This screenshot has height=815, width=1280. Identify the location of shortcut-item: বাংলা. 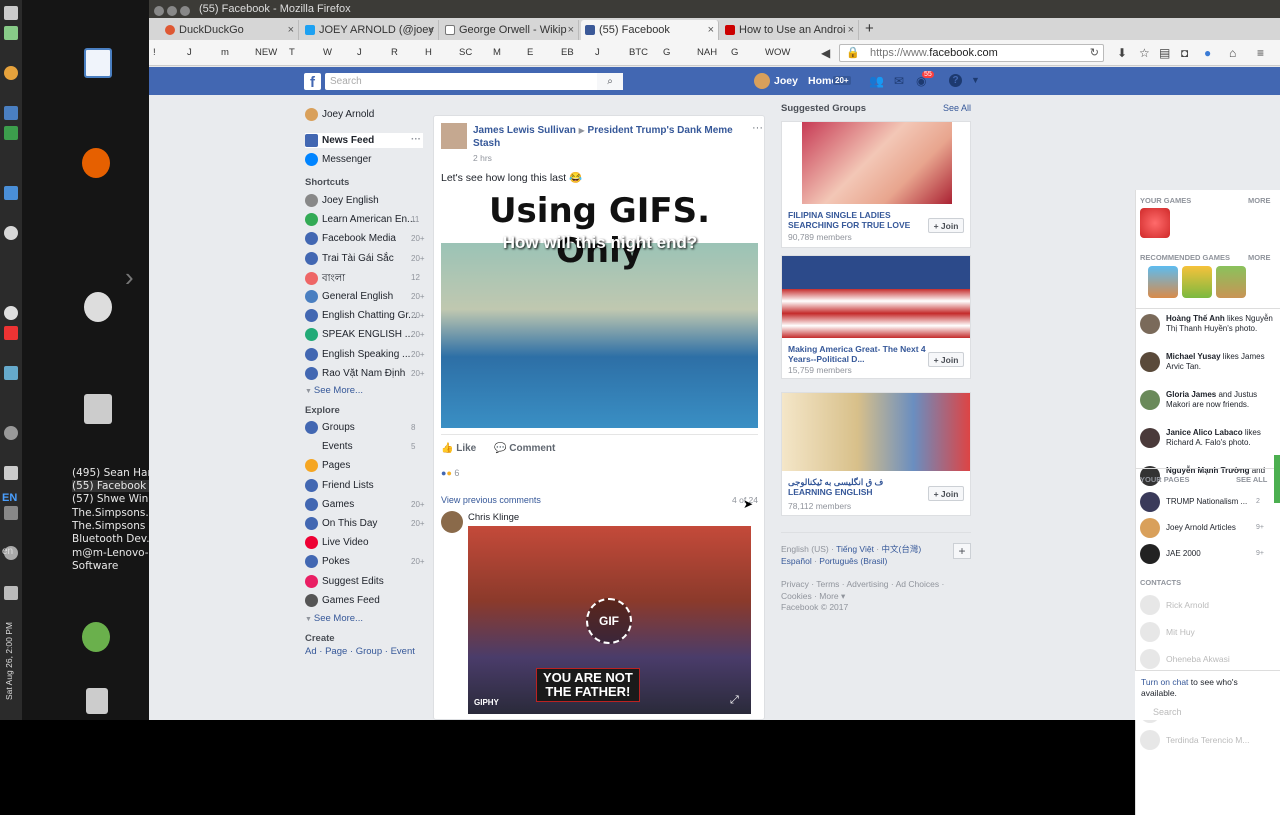
(325, 279).